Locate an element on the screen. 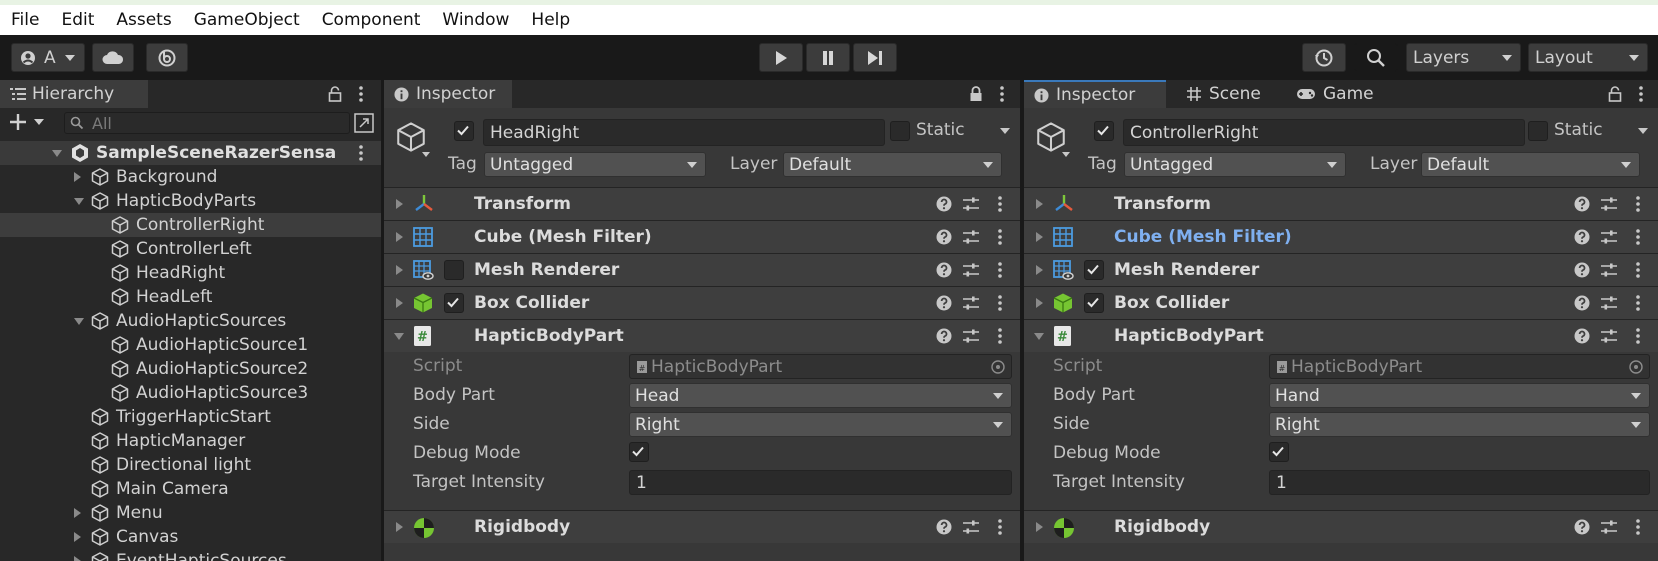 The height and width of the screenshot is (561, 1658). hierarchy-item: ControllerRight is located at coordinates (190, 225).